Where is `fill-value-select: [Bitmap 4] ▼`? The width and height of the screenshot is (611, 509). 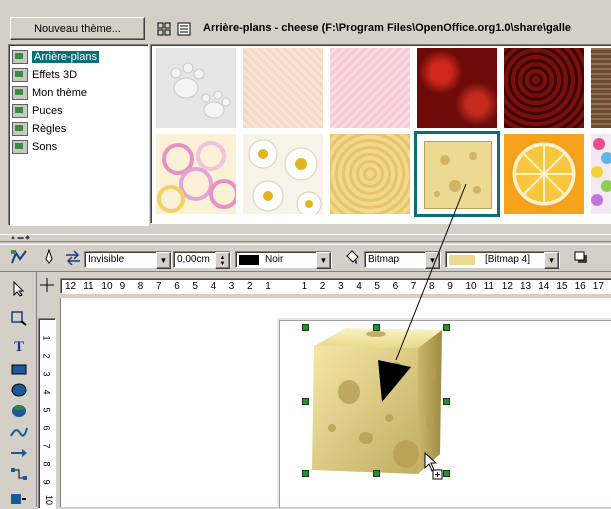 fill-value-select: [Bitmap 4] ▼ is located at coordinates (502, 260).